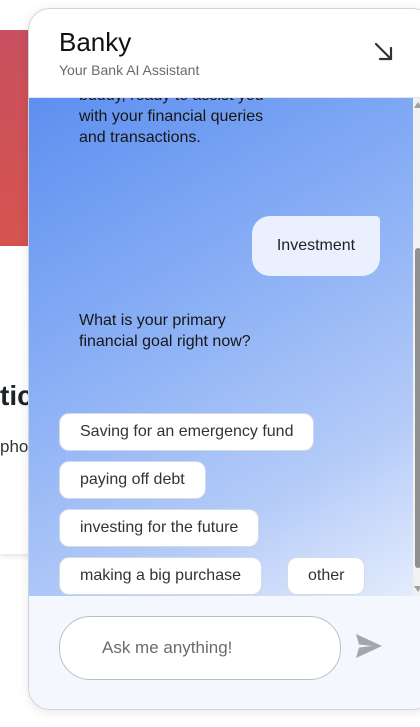 The height and width of the screenshot is (727, 420). Describe the element at coordinates (417, 105) in the screenshot. I see `scroll-up-icon` at that location.